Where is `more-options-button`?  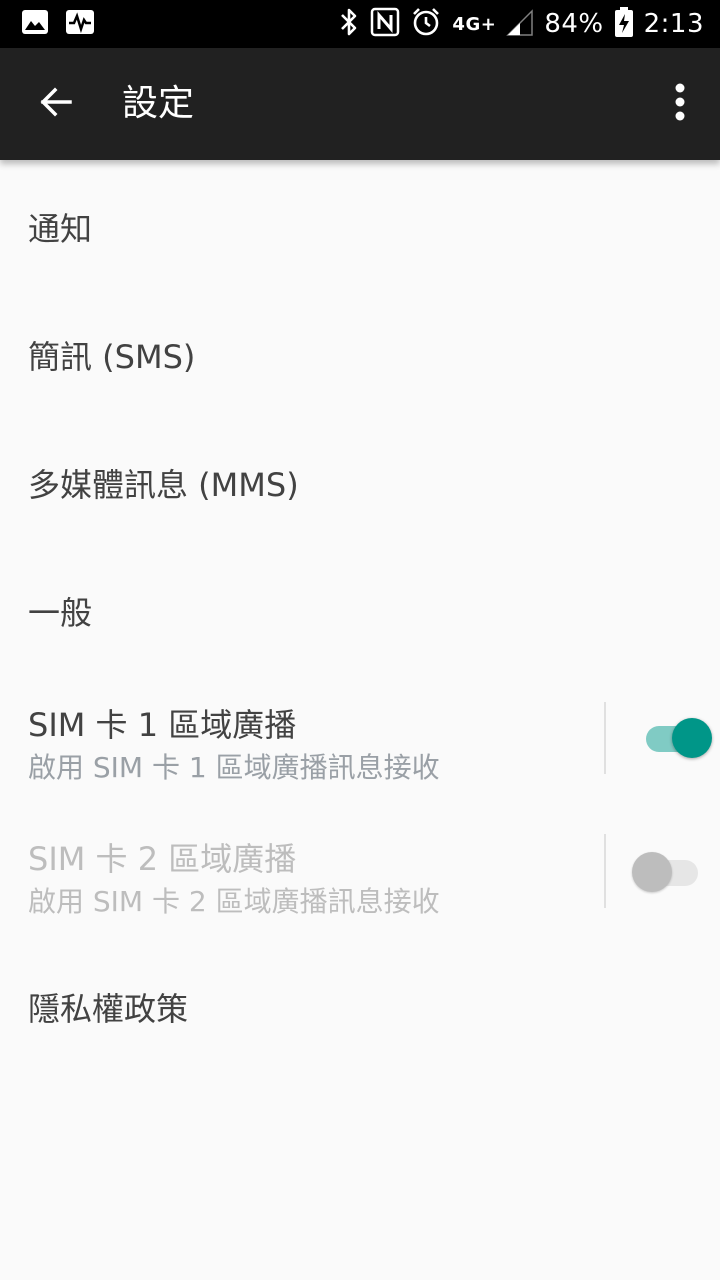 more-options-button is located at coordinates (680, 104).